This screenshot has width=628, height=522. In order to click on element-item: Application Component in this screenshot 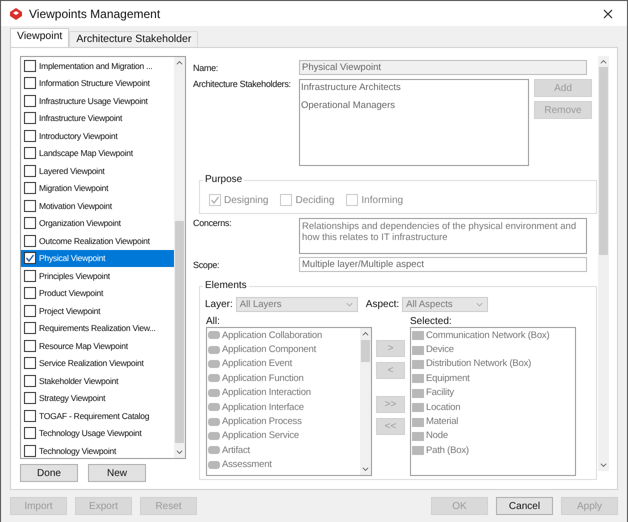, I will do `click(283, 349)`.